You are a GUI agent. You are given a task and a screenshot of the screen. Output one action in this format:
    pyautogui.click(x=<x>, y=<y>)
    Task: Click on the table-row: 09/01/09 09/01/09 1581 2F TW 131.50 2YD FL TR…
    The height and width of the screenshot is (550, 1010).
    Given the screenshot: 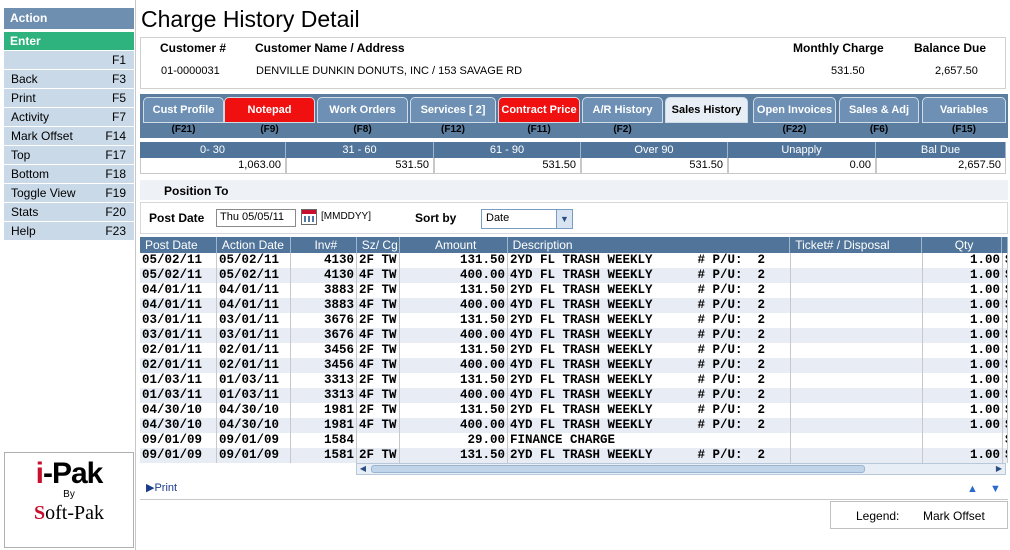 What is the action you would take?
    pyautogui.click(x=574, y=455)
    